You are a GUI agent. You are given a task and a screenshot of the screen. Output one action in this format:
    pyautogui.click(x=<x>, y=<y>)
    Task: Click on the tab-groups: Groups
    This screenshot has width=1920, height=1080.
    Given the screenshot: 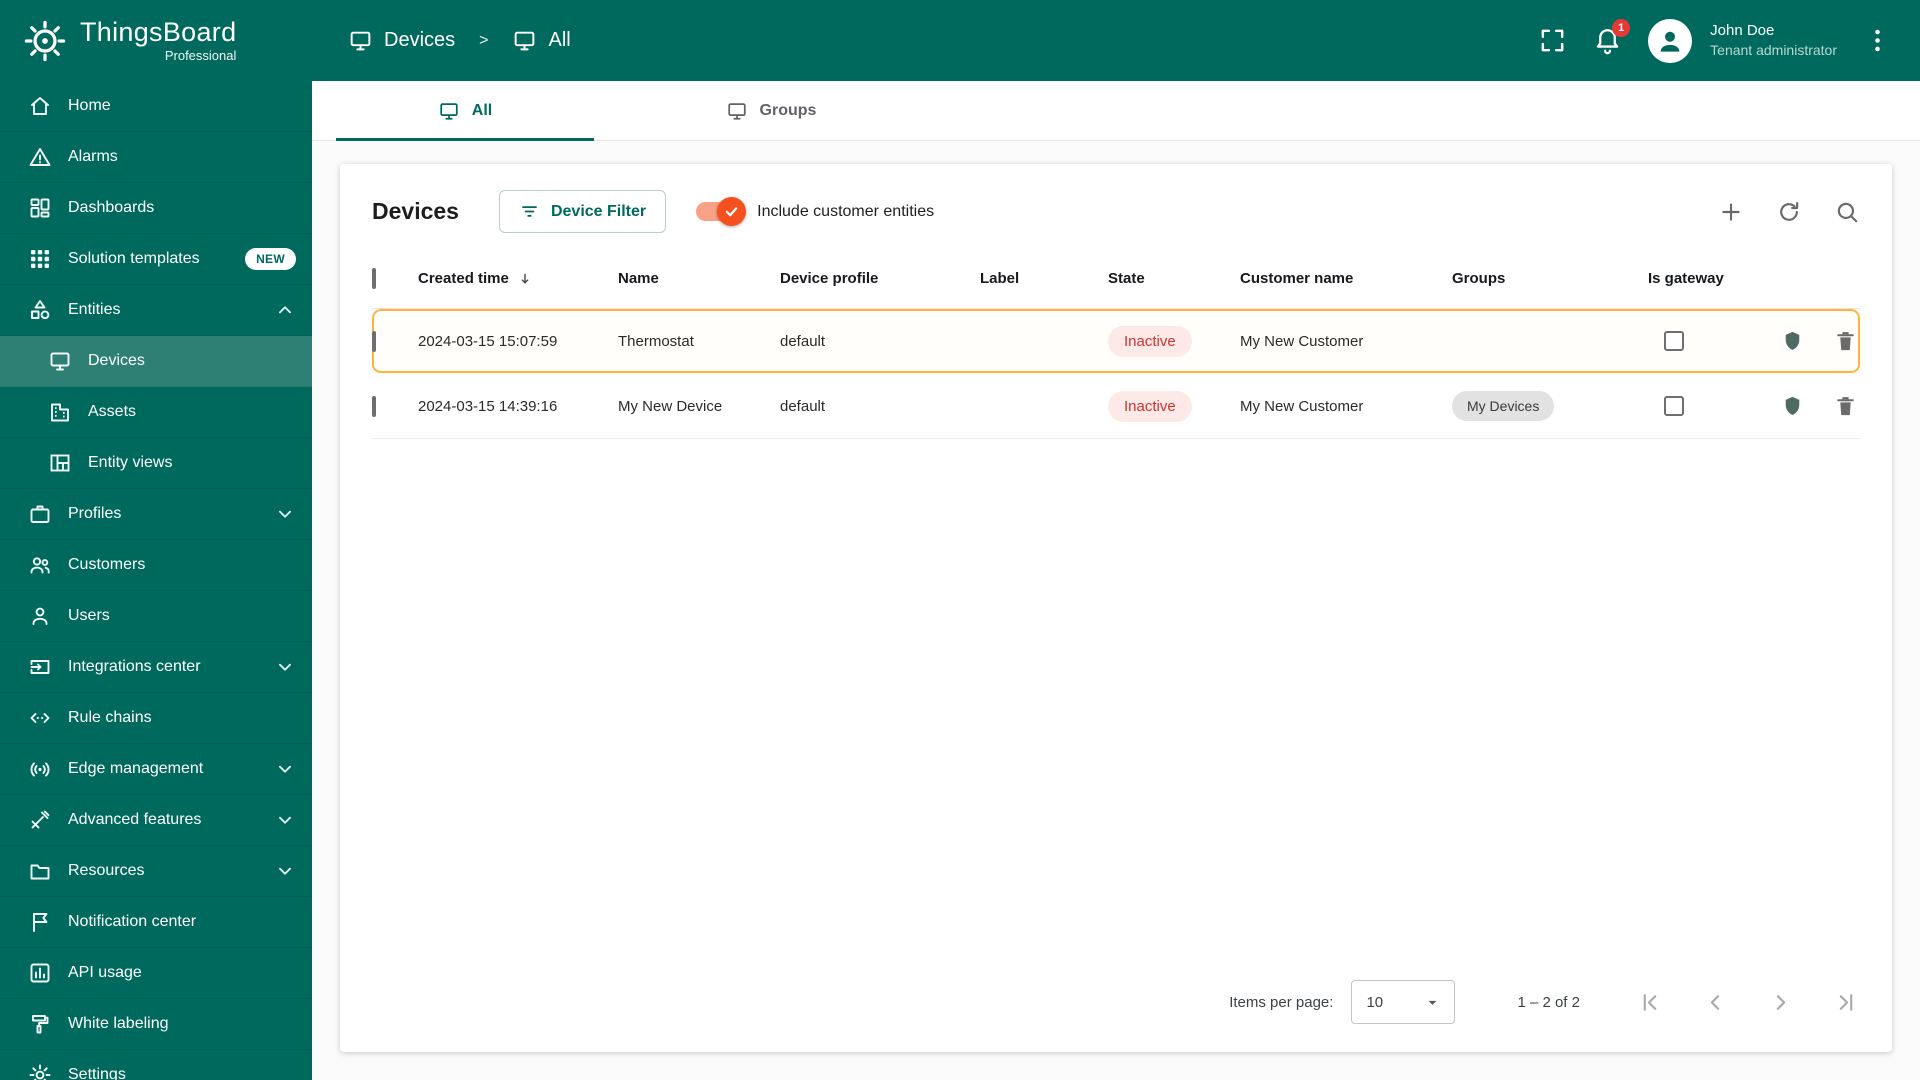 What is the action you would take?
    pyautogui.click(x=771, y=111)
    